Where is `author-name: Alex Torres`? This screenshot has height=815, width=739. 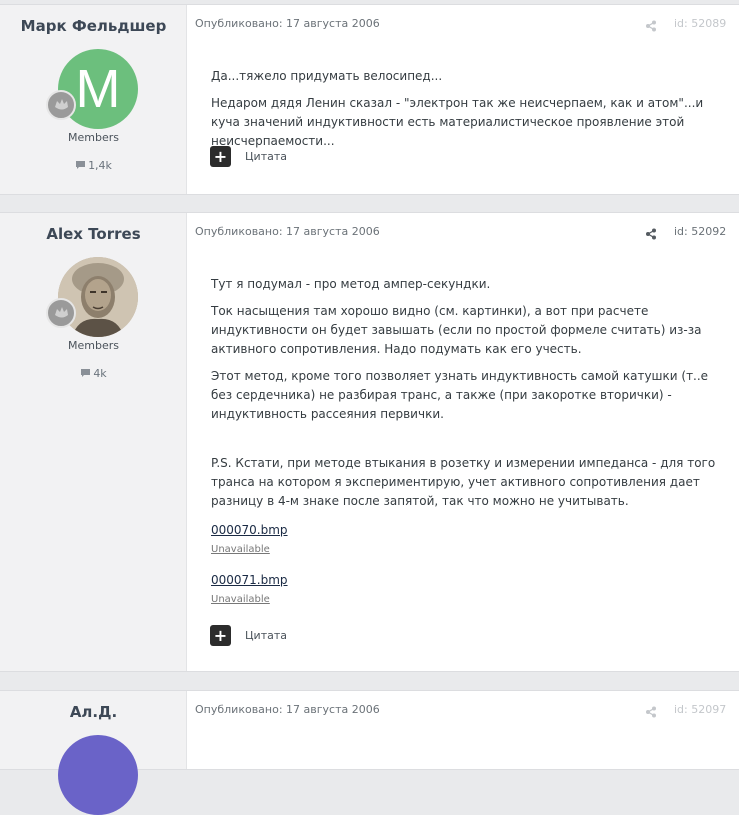
author-name: Alex Torres is located at coordinates (93, 234).